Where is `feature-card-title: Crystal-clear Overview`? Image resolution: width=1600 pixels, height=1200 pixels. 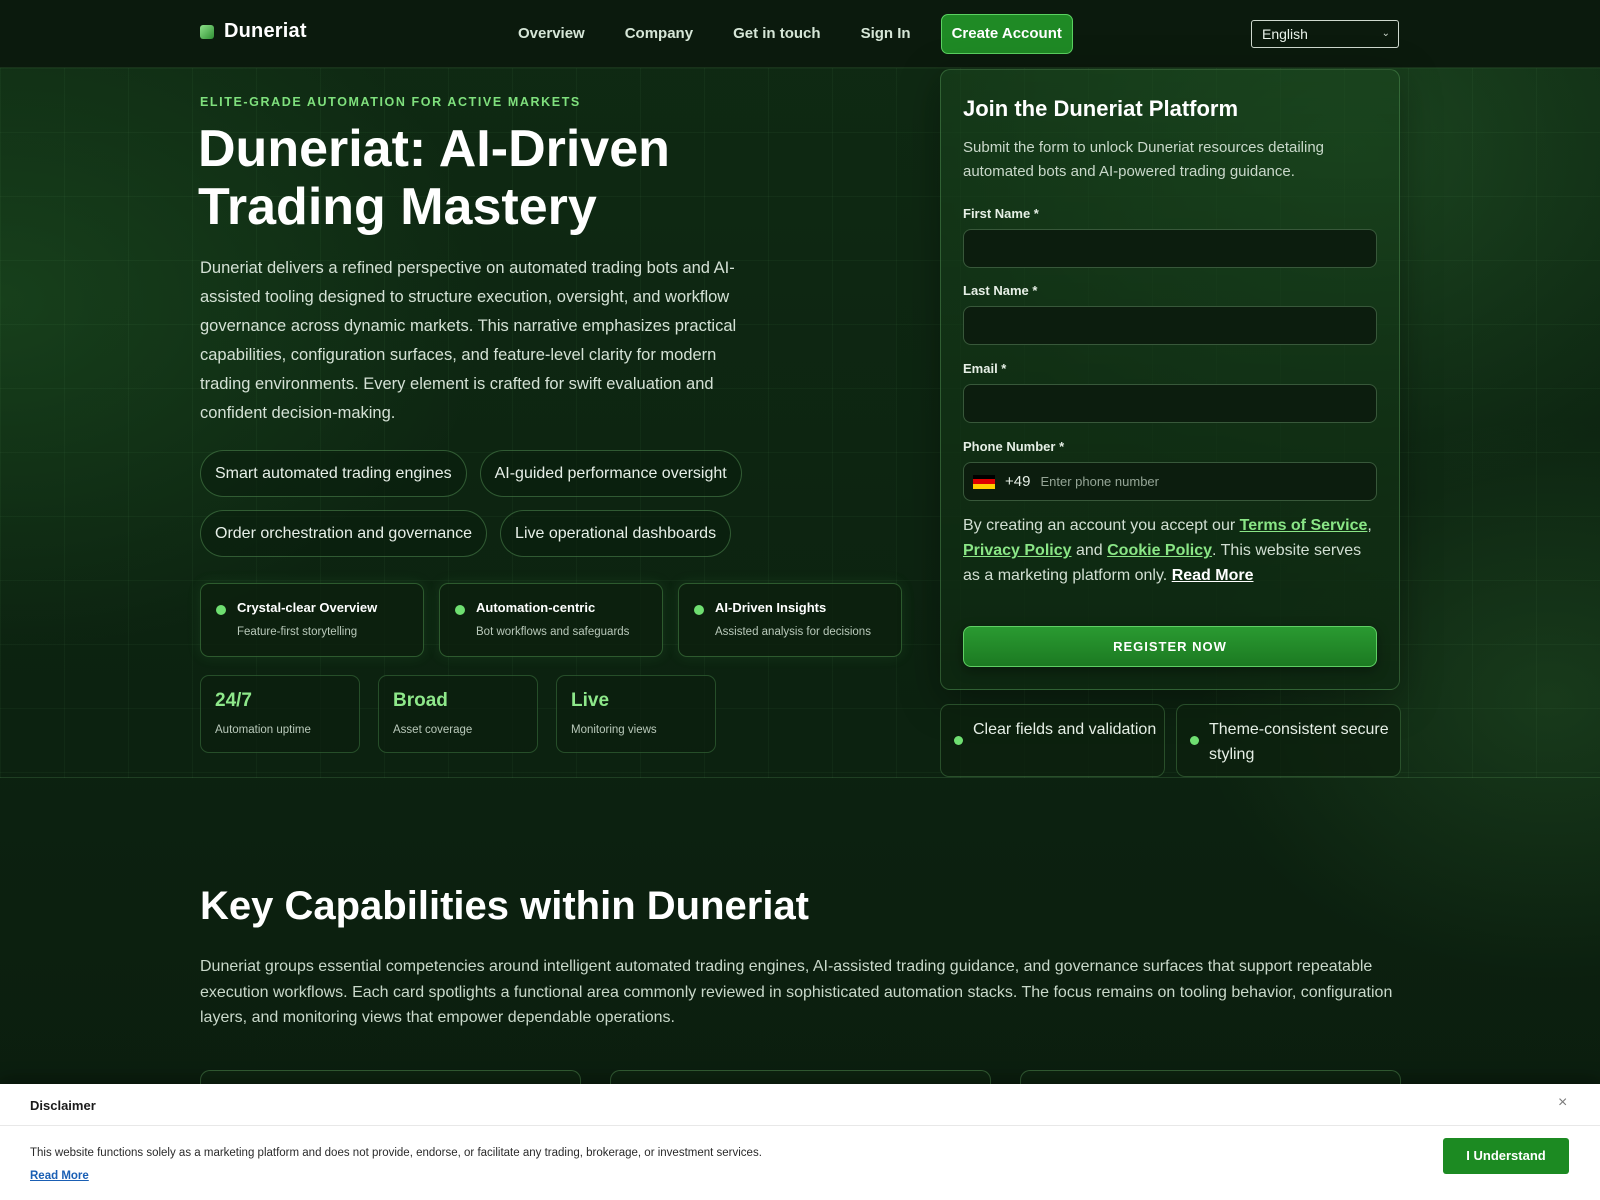 feature-card-title: Crystal-clear Overview is located at coordinates (307, 607).